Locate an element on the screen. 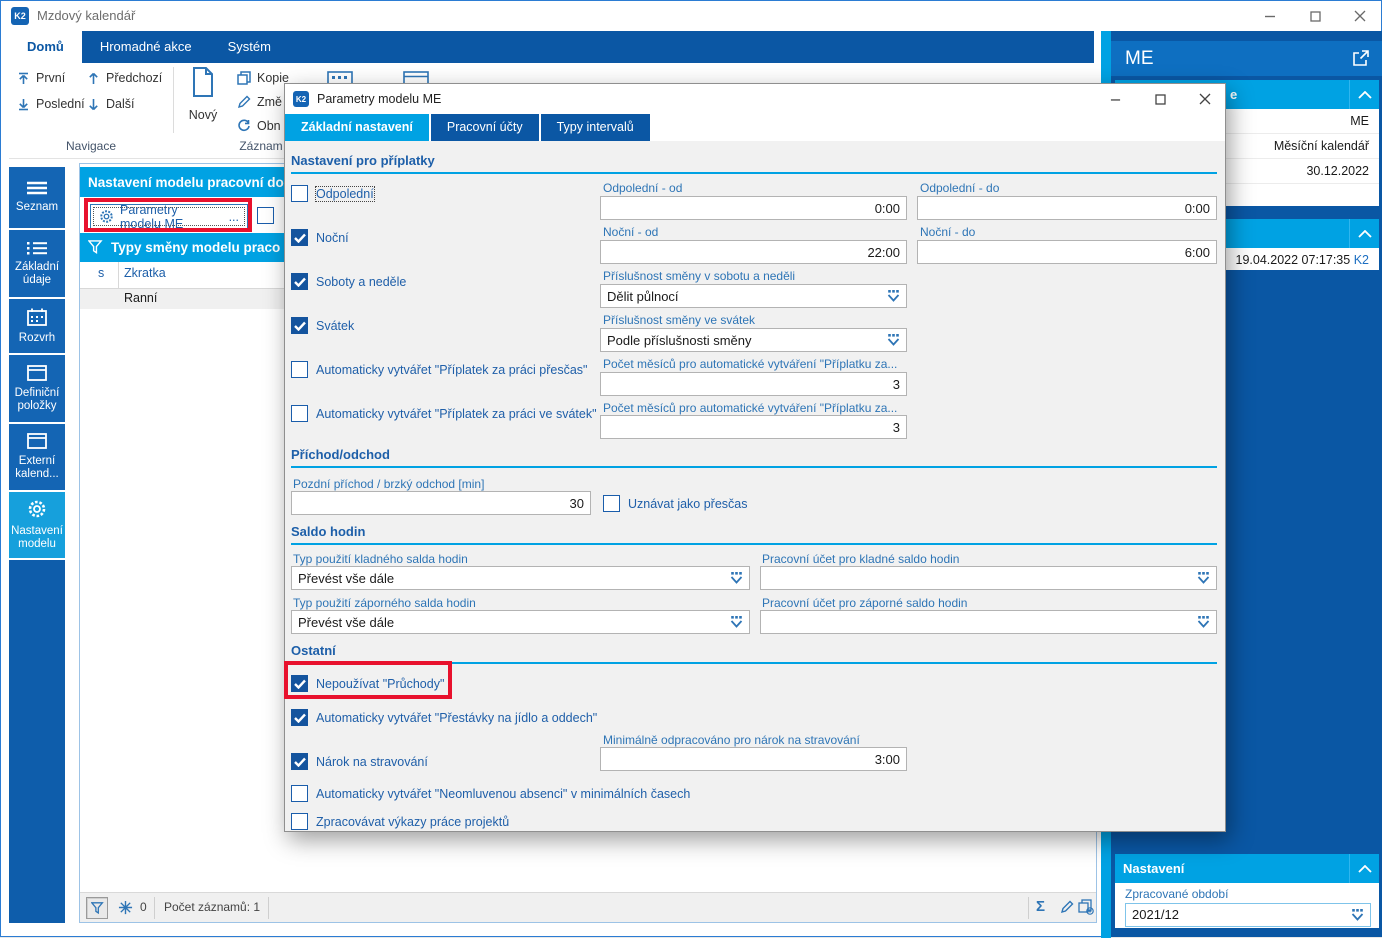 This screenshot has width=1382, height=938. field-pocet2: 3 is located at coordinates (753, 427).